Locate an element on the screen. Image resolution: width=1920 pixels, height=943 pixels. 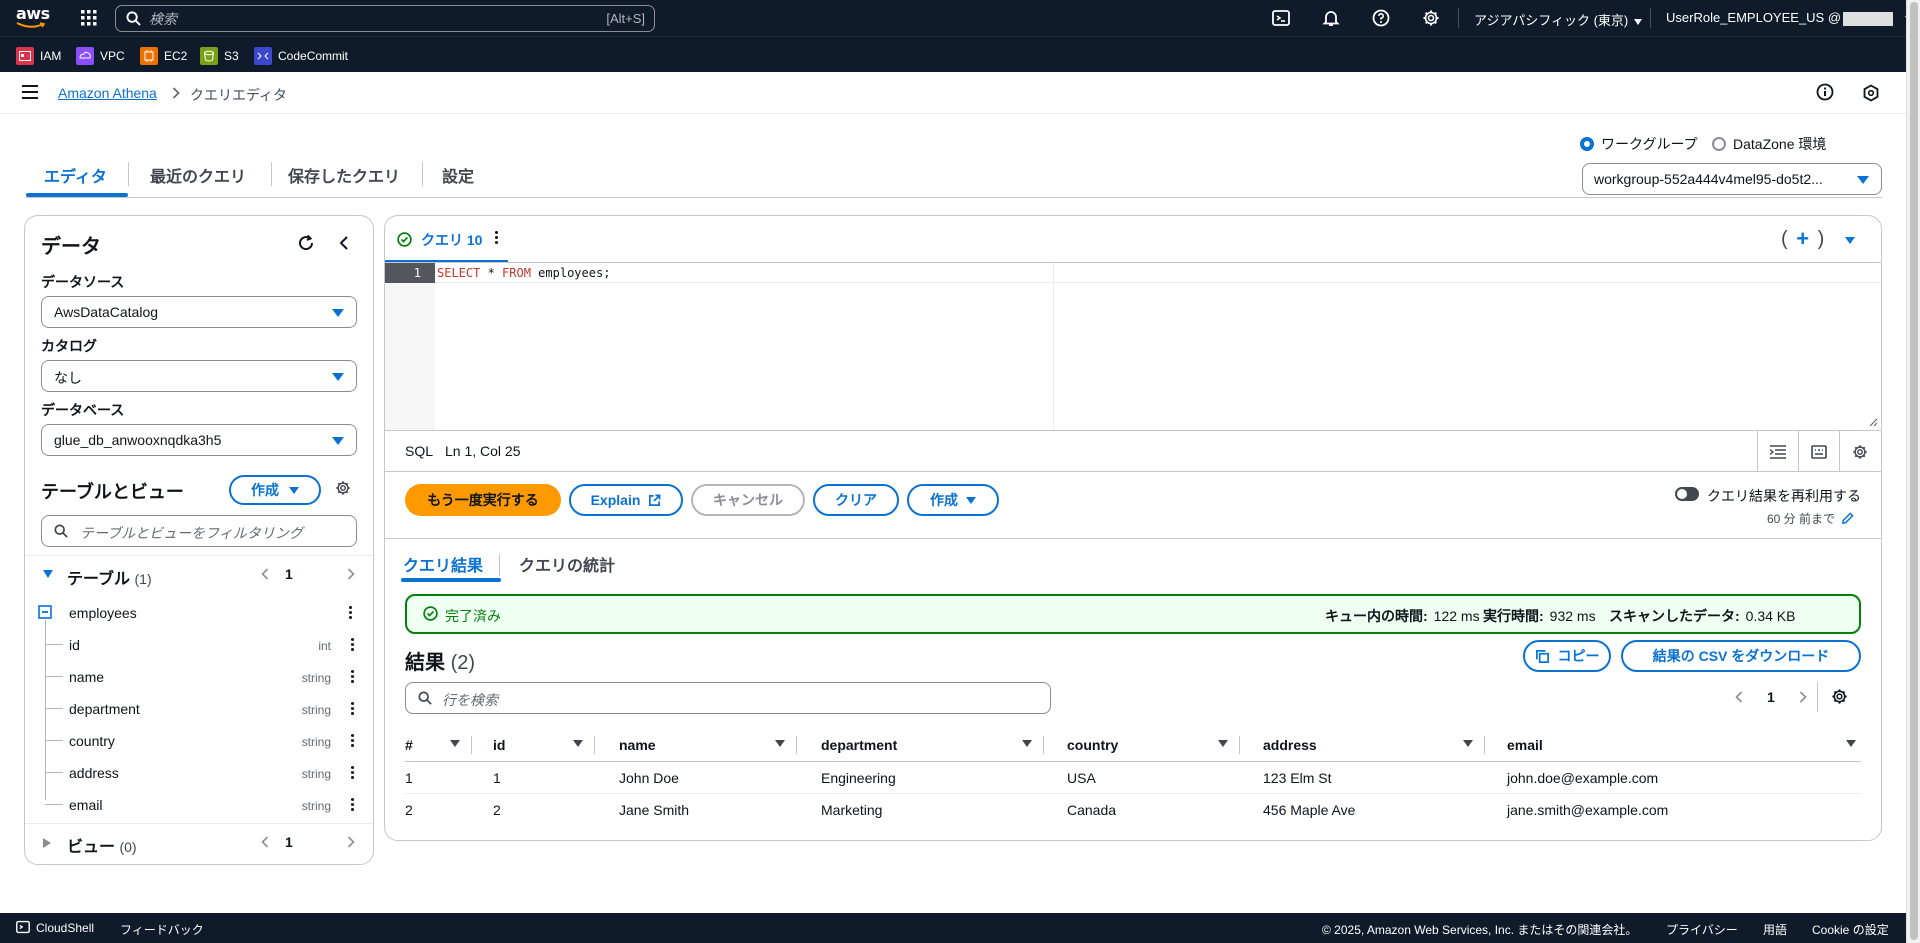
column-header: department is located at coordinates (859, 745).